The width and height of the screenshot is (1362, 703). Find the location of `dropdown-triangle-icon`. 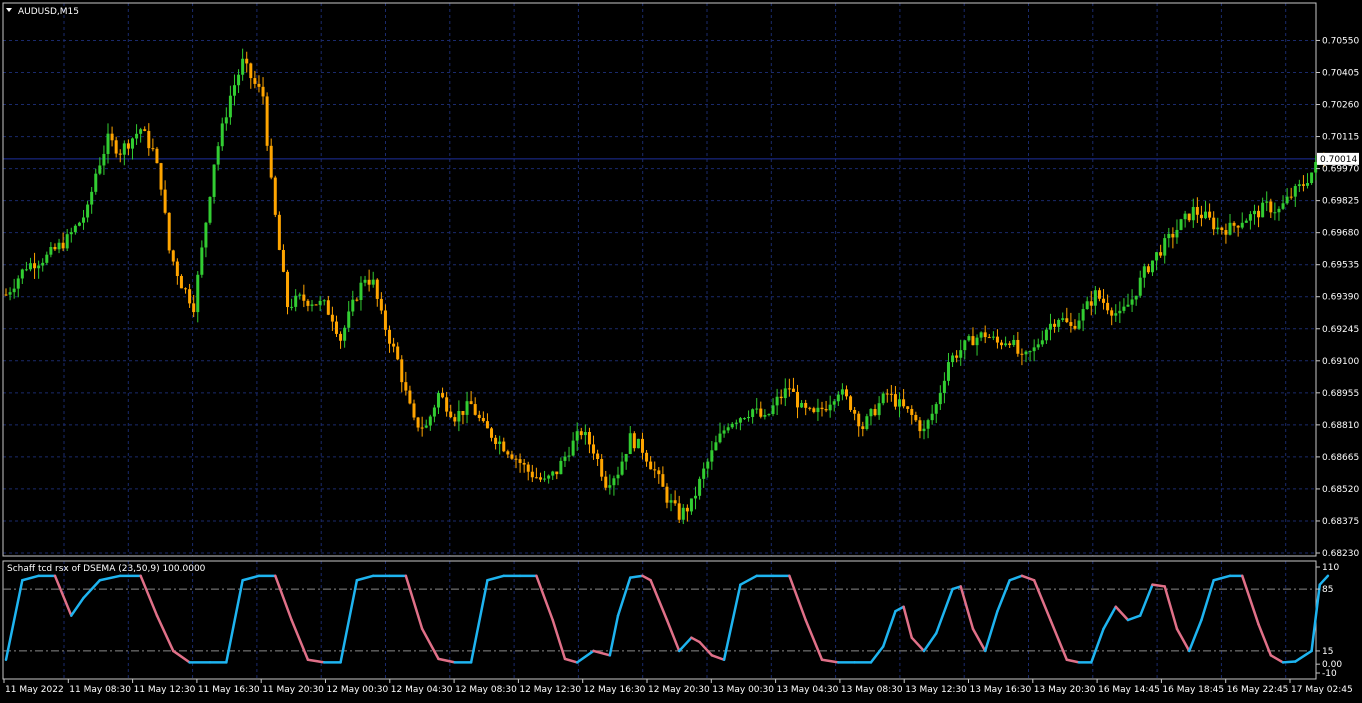

dropdown-triangle-icon is located at coordinates (9, 10).